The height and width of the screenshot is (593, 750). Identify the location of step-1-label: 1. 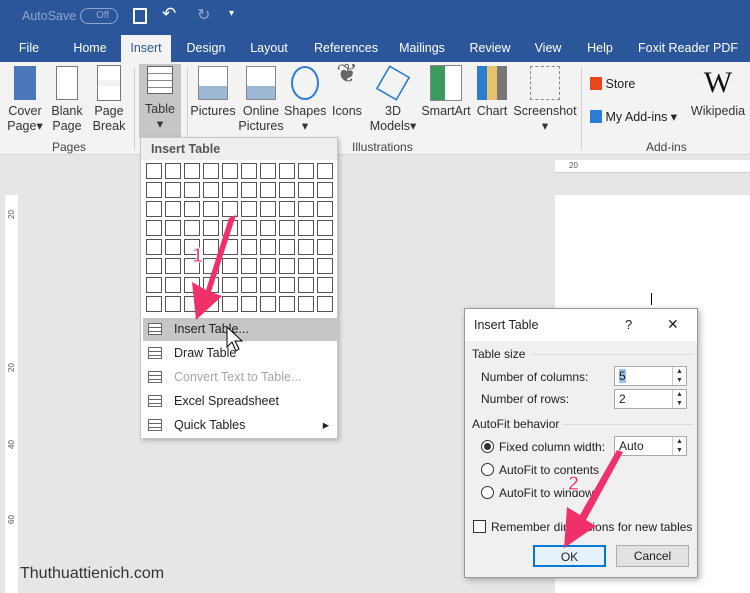
(197, 256).